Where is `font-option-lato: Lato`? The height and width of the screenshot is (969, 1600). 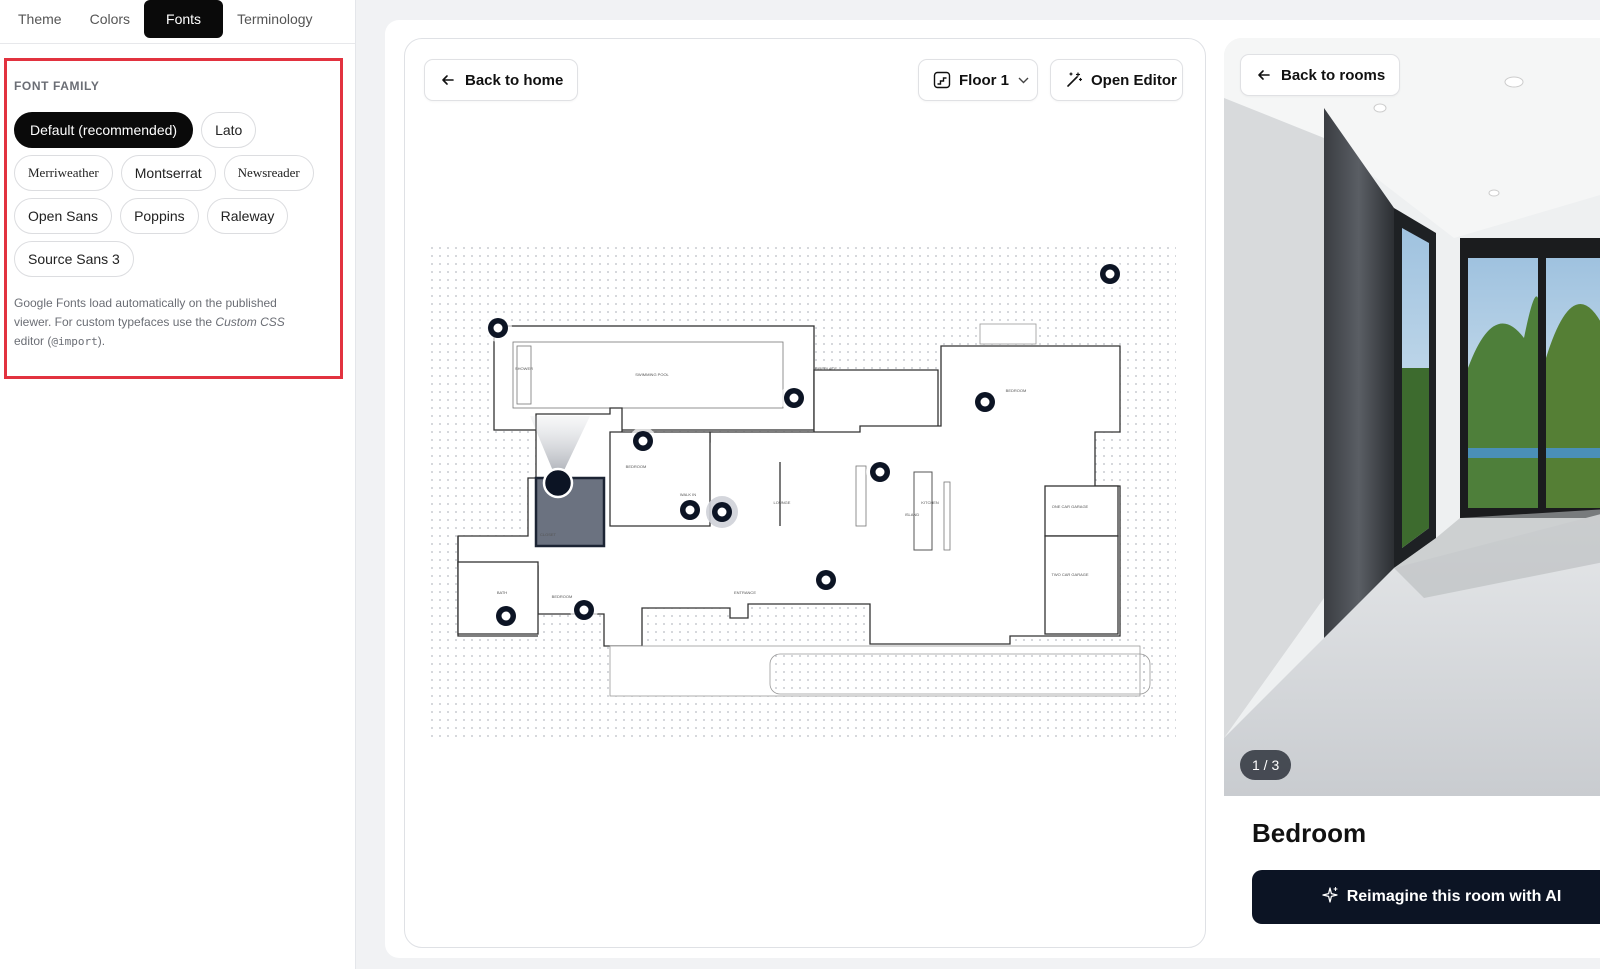 font-option-lato: Lato is located at coordinates (229, 130).